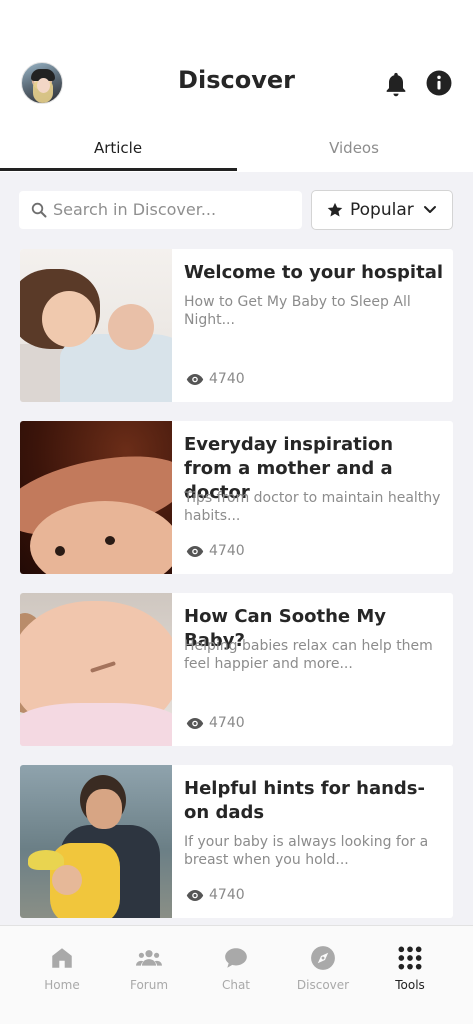  Describe the element at coordinates (323, 985) in the screenshot. I see `nav-discover-label: Discover` at that location.